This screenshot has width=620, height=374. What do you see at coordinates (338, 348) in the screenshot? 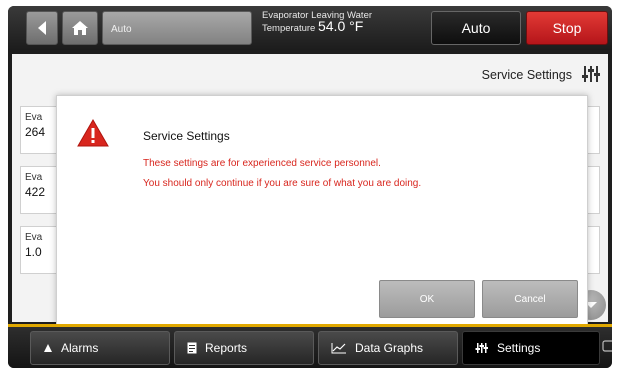
I see `line-chart-icon` at bounding box center [338, 348].